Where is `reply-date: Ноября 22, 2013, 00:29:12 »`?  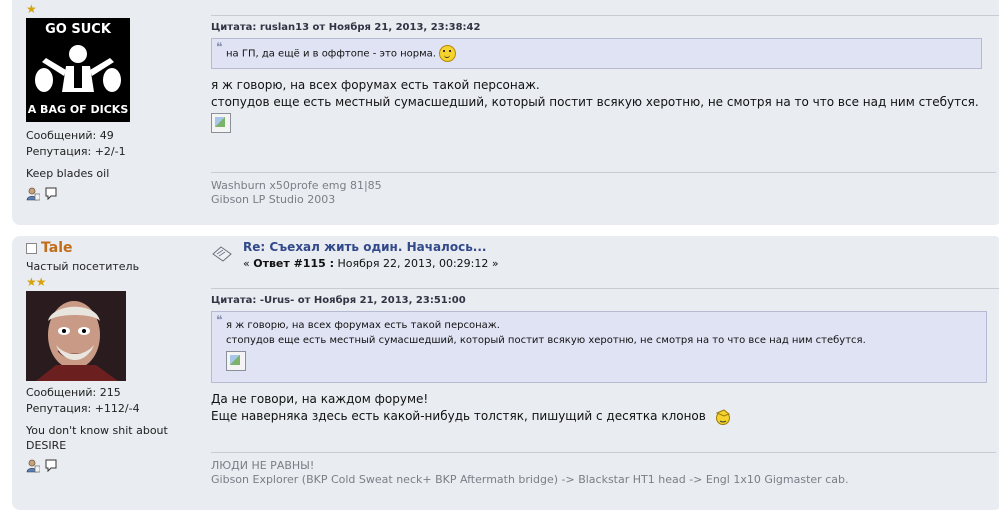 reply-date: Ноября 22, 2013, 00:29:12 » is located at coordinates (416, 263).